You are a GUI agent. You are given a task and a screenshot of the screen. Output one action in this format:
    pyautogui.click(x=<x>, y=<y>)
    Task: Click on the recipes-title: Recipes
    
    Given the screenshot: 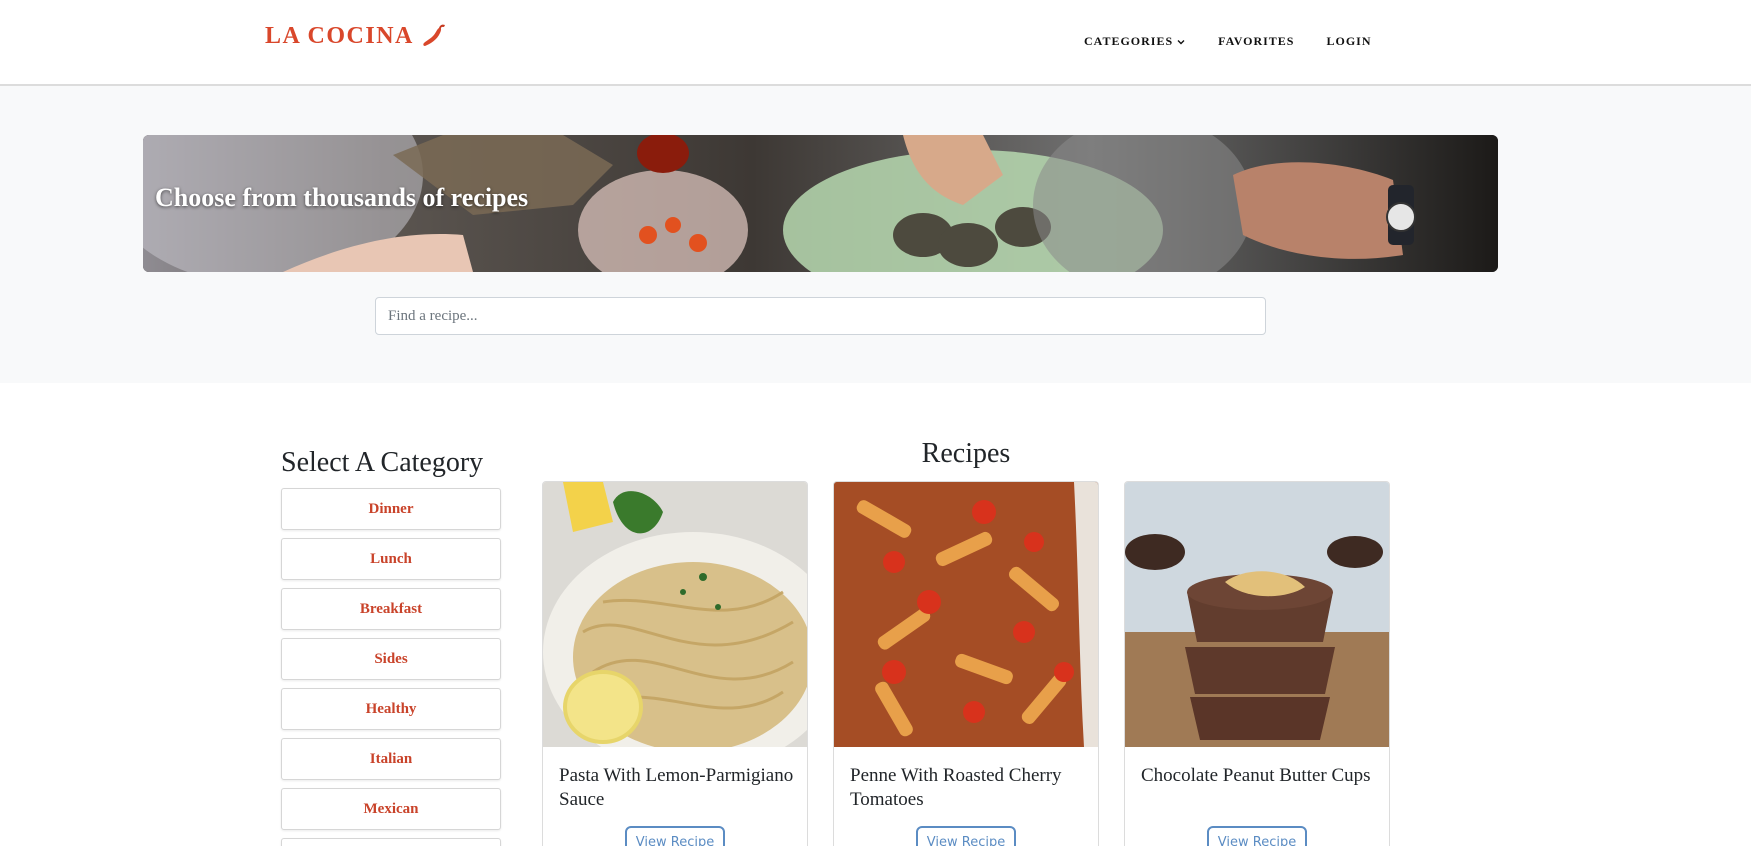 What is the action you would take?
    pyautogui.click(x=966, y=453)
    